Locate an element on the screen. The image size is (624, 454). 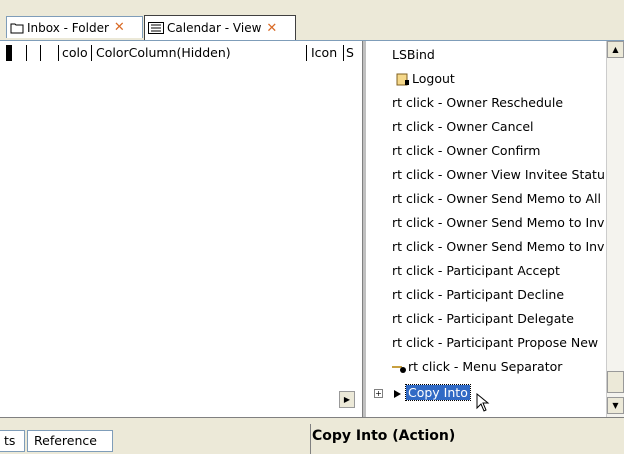
scroll-down-button: ▼ is located at coordinates (615, 405).